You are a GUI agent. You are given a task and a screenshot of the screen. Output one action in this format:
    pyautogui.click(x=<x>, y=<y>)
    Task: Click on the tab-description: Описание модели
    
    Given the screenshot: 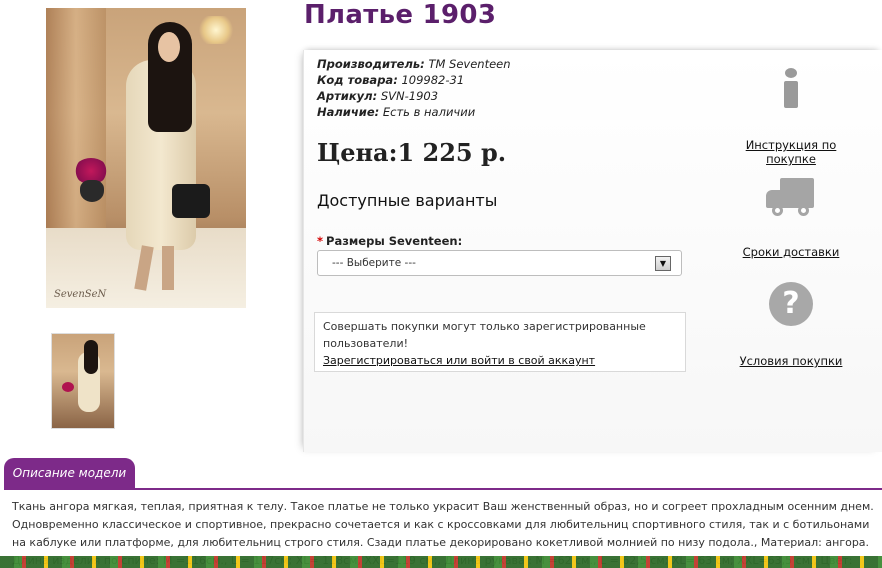 What is the action you would take?
    pyautogui.click(x=69, y=473)
    